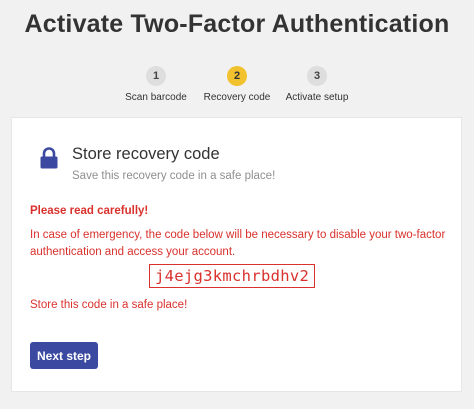 Image resolution: width=474 pixels, height=409 pixels. What do you see at coordinates (237, 97) in the screenshot?
I see `step-label: Recovery code` at bounding box center [237, 97].